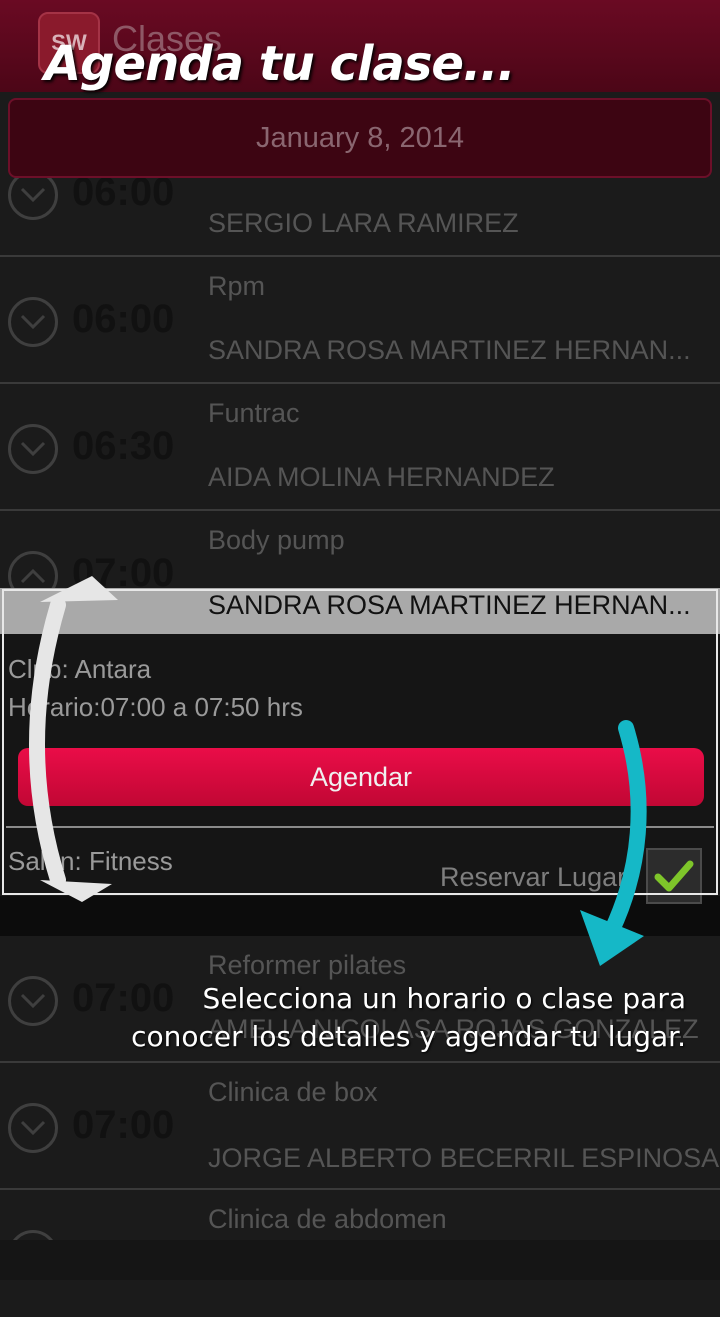 This screenshot has width=720, height=1317. I want to click on class-instructor: AIDA MOLINA HERNANDEZ, so click(381, 477).